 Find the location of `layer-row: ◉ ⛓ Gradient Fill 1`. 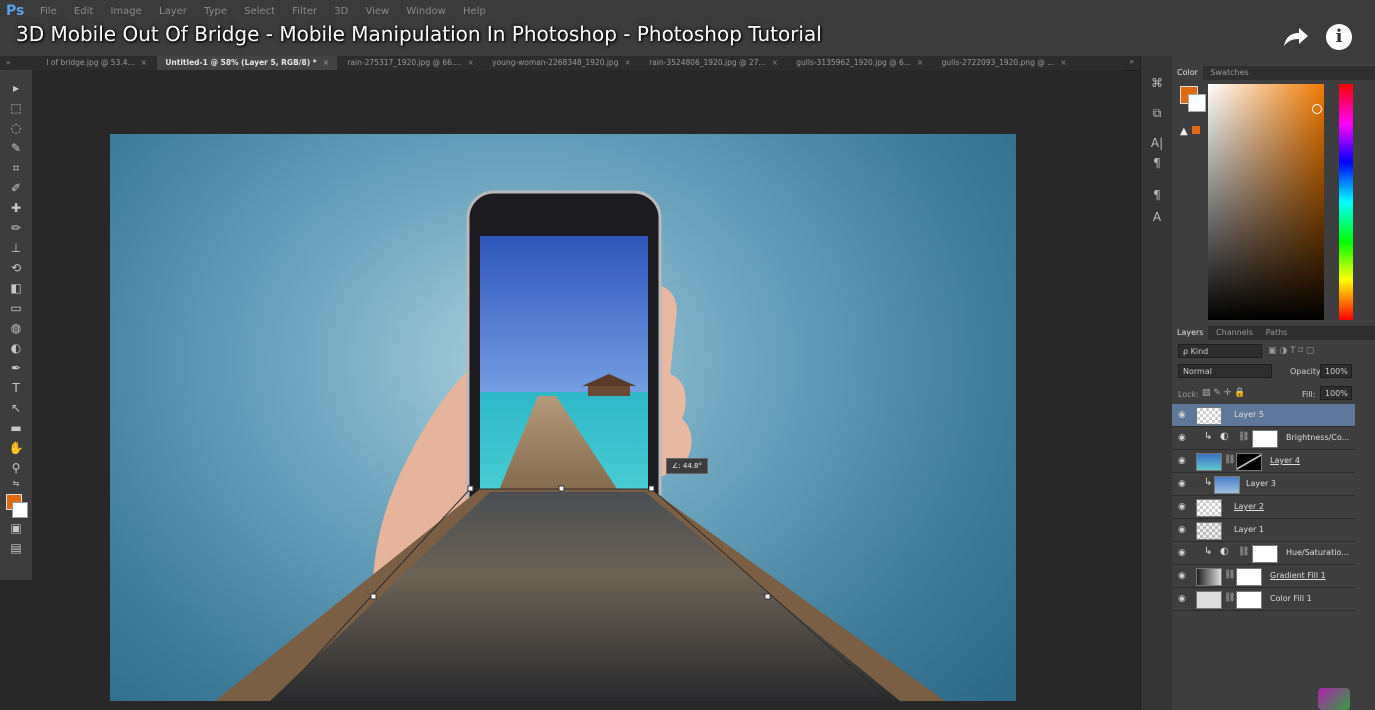

layer-row: ◉ ⛓ Gradient Fill 1 is located at coordinates (1263, 576).